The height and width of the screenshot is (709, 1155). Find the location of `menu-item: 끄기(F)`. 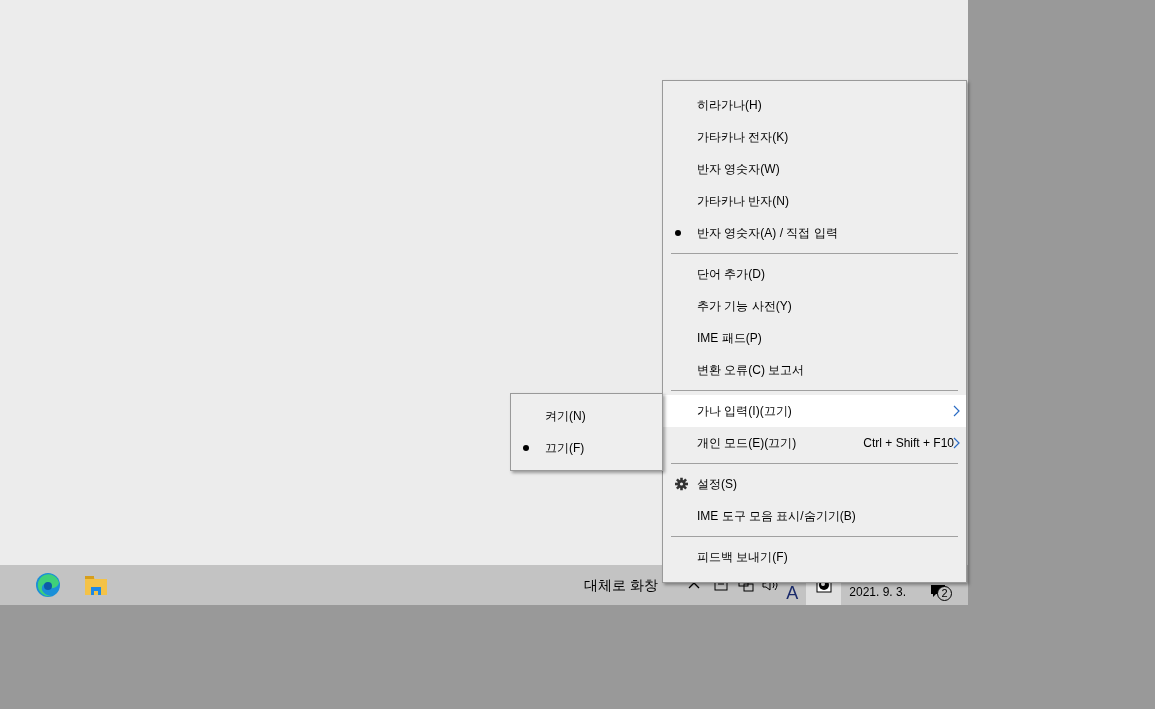

menu-item: 끄기(F) is located at coordinates (586, 448).